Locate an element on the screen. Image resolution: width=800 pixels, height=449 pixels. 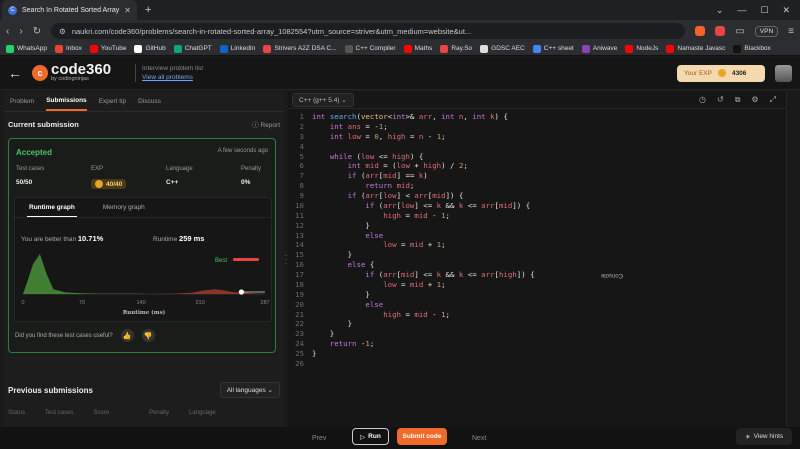
tab-expert-tip: Expert tip is located at coordinates (112, 101).